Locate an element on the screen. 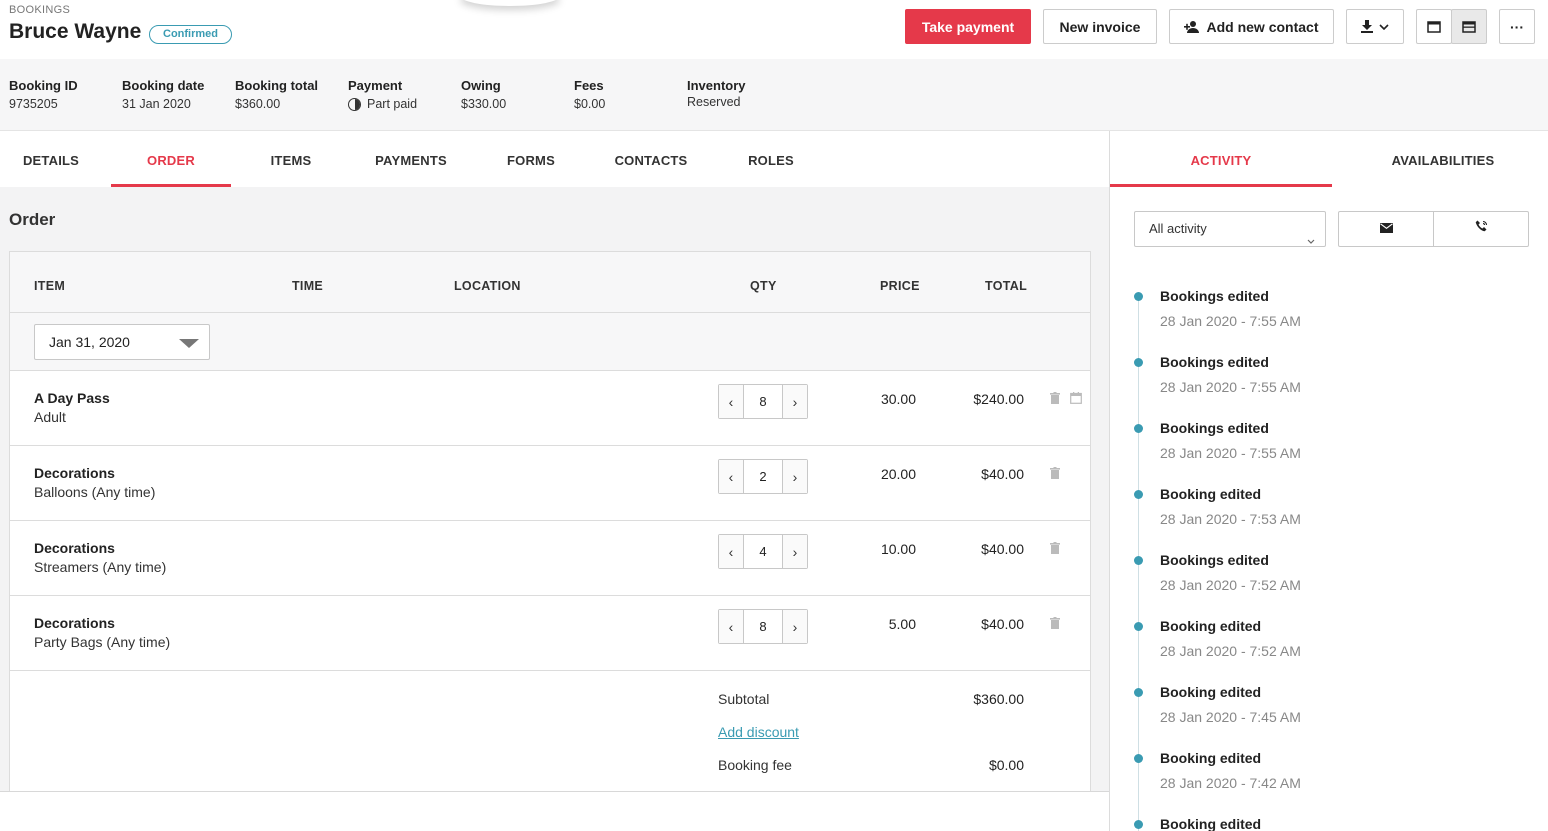 The width and height of the screenshot is (1548, 831). summary-label: Booking total is located at coordinates (277, 85).